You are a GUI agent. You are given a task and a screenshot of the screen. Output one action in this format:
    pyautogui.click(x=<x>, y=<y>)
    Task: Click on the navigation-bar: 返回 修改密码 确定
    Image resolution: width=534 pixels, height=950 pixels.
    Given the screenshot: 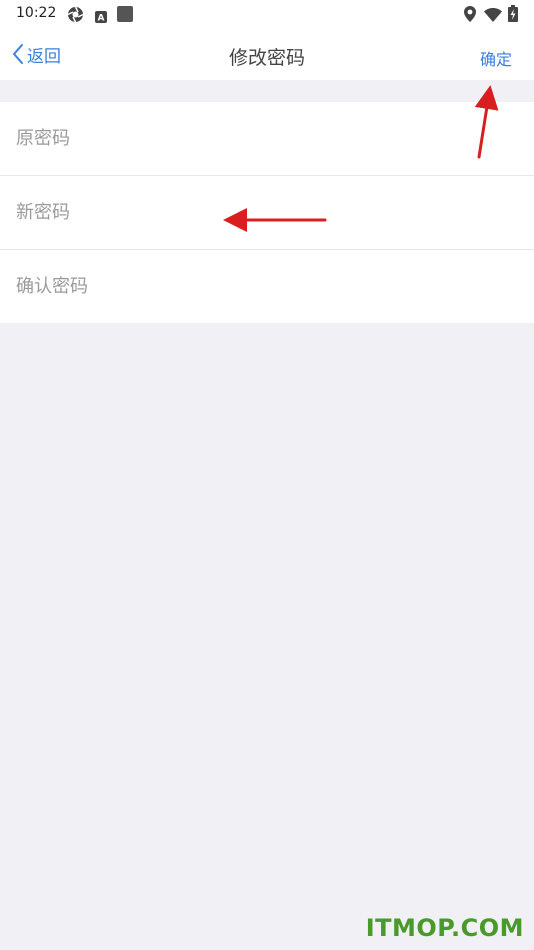 What is the action you would take?
    pyautogui.click(x=267, y=54)
    